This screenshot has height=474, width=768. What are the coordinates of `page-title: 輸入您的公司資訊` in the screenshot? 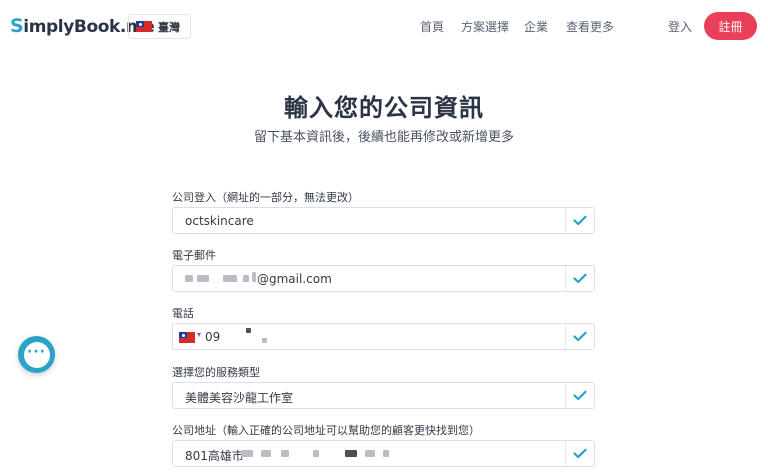 It's located at (384, 108).